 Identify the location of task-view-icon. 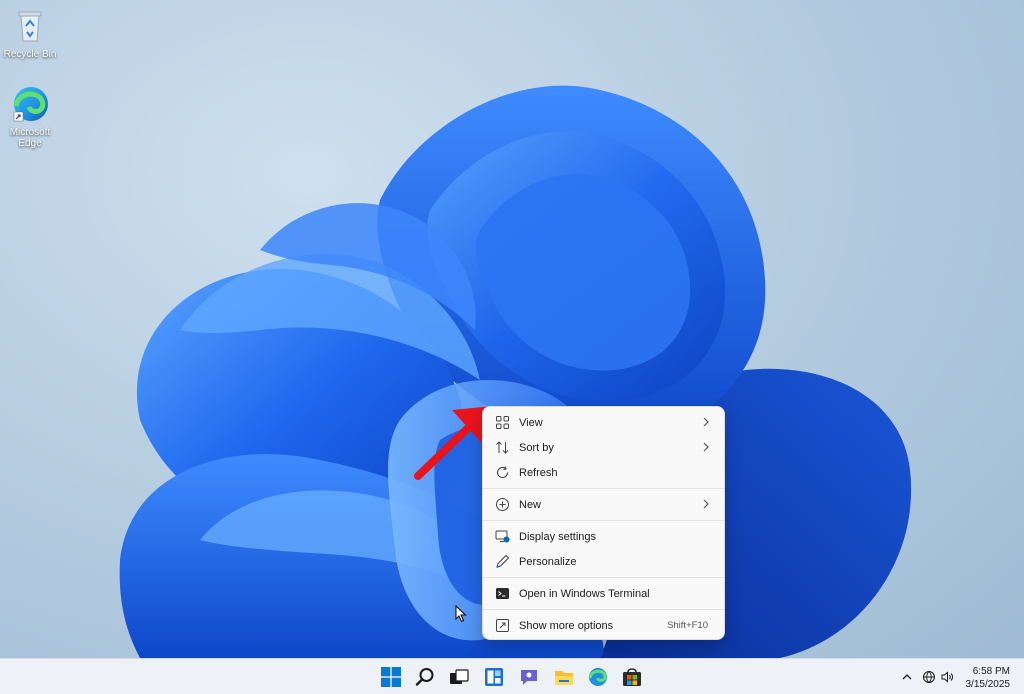
(459, 677).